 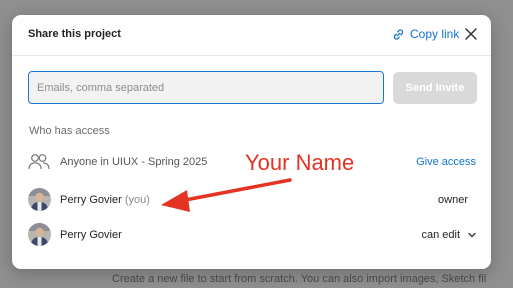 I want to click on invite-email-input, so click(x=206, y=87).